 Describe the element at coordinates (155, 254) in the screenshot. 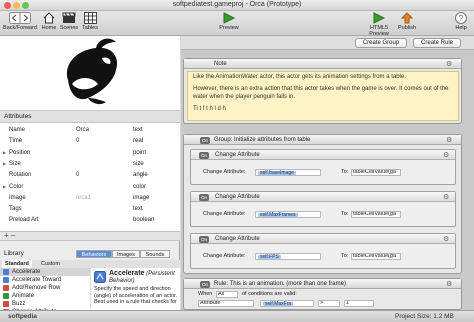

I see `tab-sounds: Sounds` at that location.